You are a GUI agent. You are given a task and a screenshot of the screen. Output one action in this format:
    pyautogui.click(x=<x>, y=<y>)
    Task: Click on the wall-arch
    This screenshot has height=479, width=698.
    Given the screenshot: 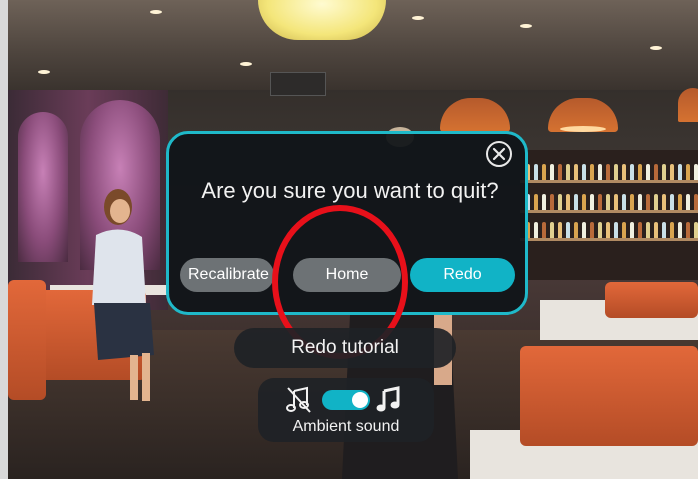 What is the action you would take?
    pyautogui.click(x=43, y=187)
    